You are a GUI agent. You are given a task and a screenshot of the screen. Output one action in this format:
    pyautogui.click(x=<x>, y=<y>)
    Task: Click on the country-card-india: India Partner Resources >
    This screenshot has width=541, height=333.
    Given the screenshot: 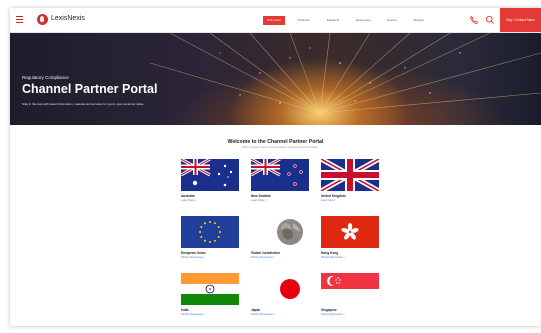 What is the action you would take?
    pyautogui.click(x=211, y=294)
    